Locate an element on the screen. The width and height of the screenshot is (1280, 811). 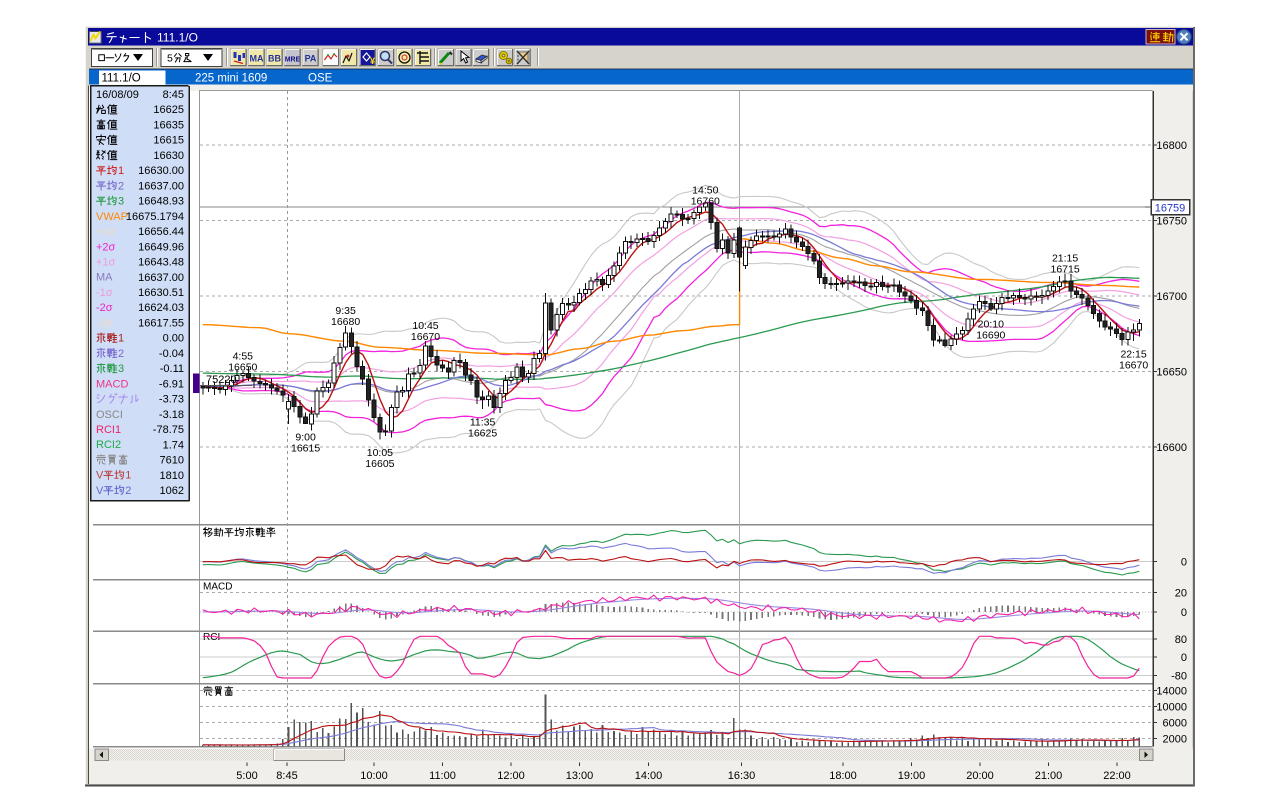
svg-text: 16600 is located at coordinates (1171, 448).